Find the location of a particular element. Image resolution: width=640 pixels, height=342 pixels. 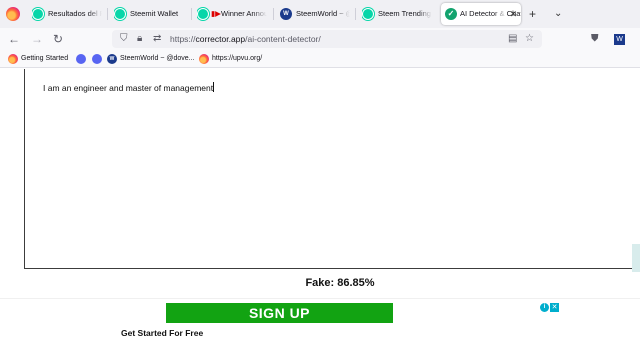

tab-ai-detector: ✓ AI Detector & ChatGPT Detector ✕ is located at coordinates (481, 14).